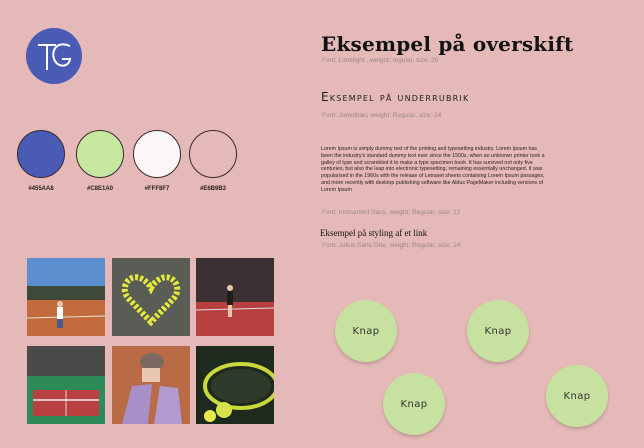  Describe the element at coordinates (213, 154) in the screenshot. I see `swatch-pink` at that location.